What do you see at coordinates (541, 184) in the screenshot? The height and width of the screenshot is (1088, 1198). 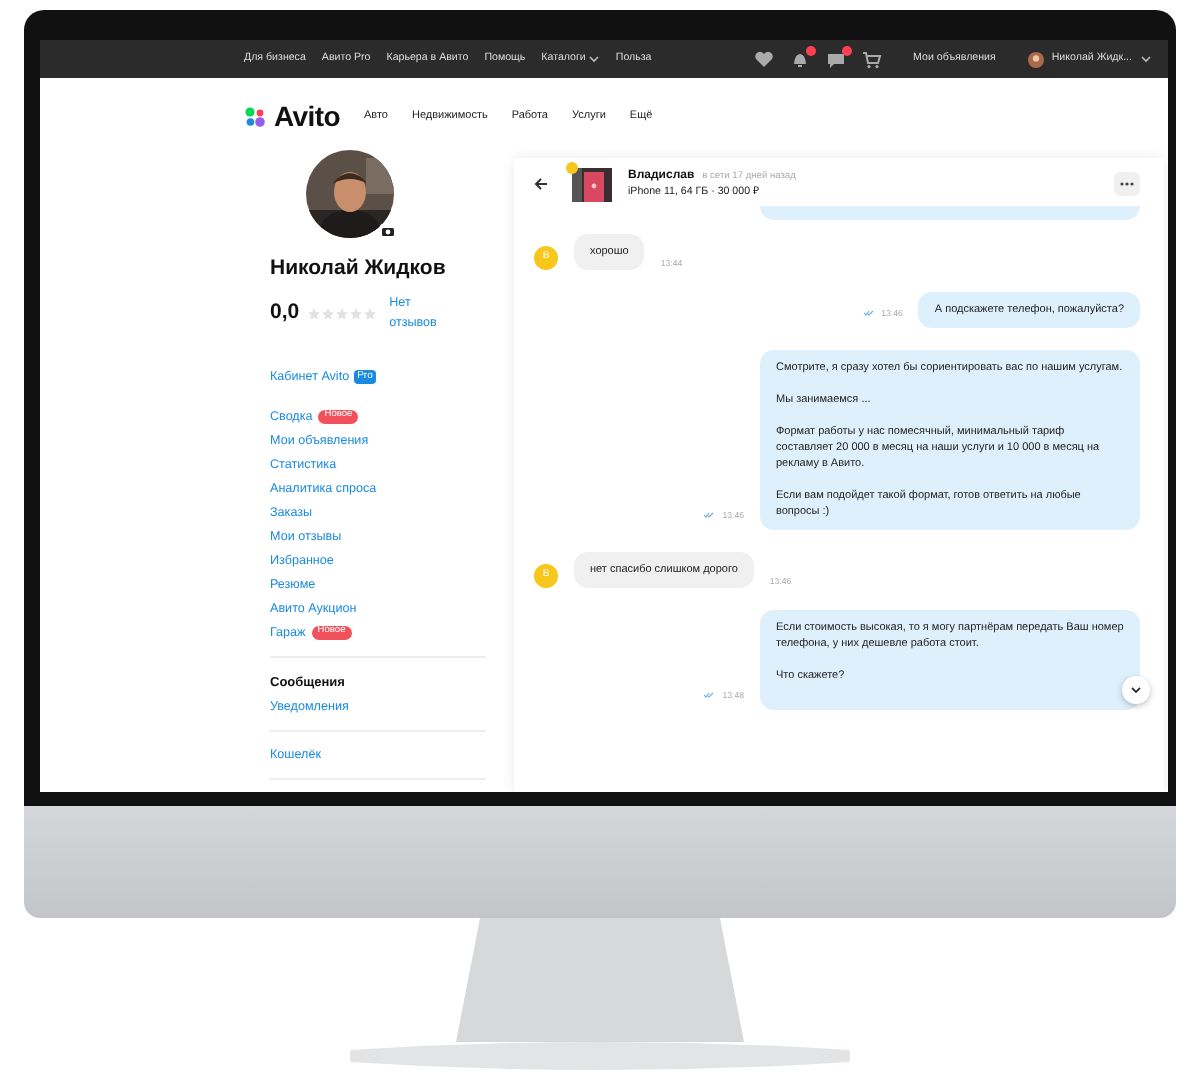 I see `back-arrow-icon` at bounding box center [541, 184].